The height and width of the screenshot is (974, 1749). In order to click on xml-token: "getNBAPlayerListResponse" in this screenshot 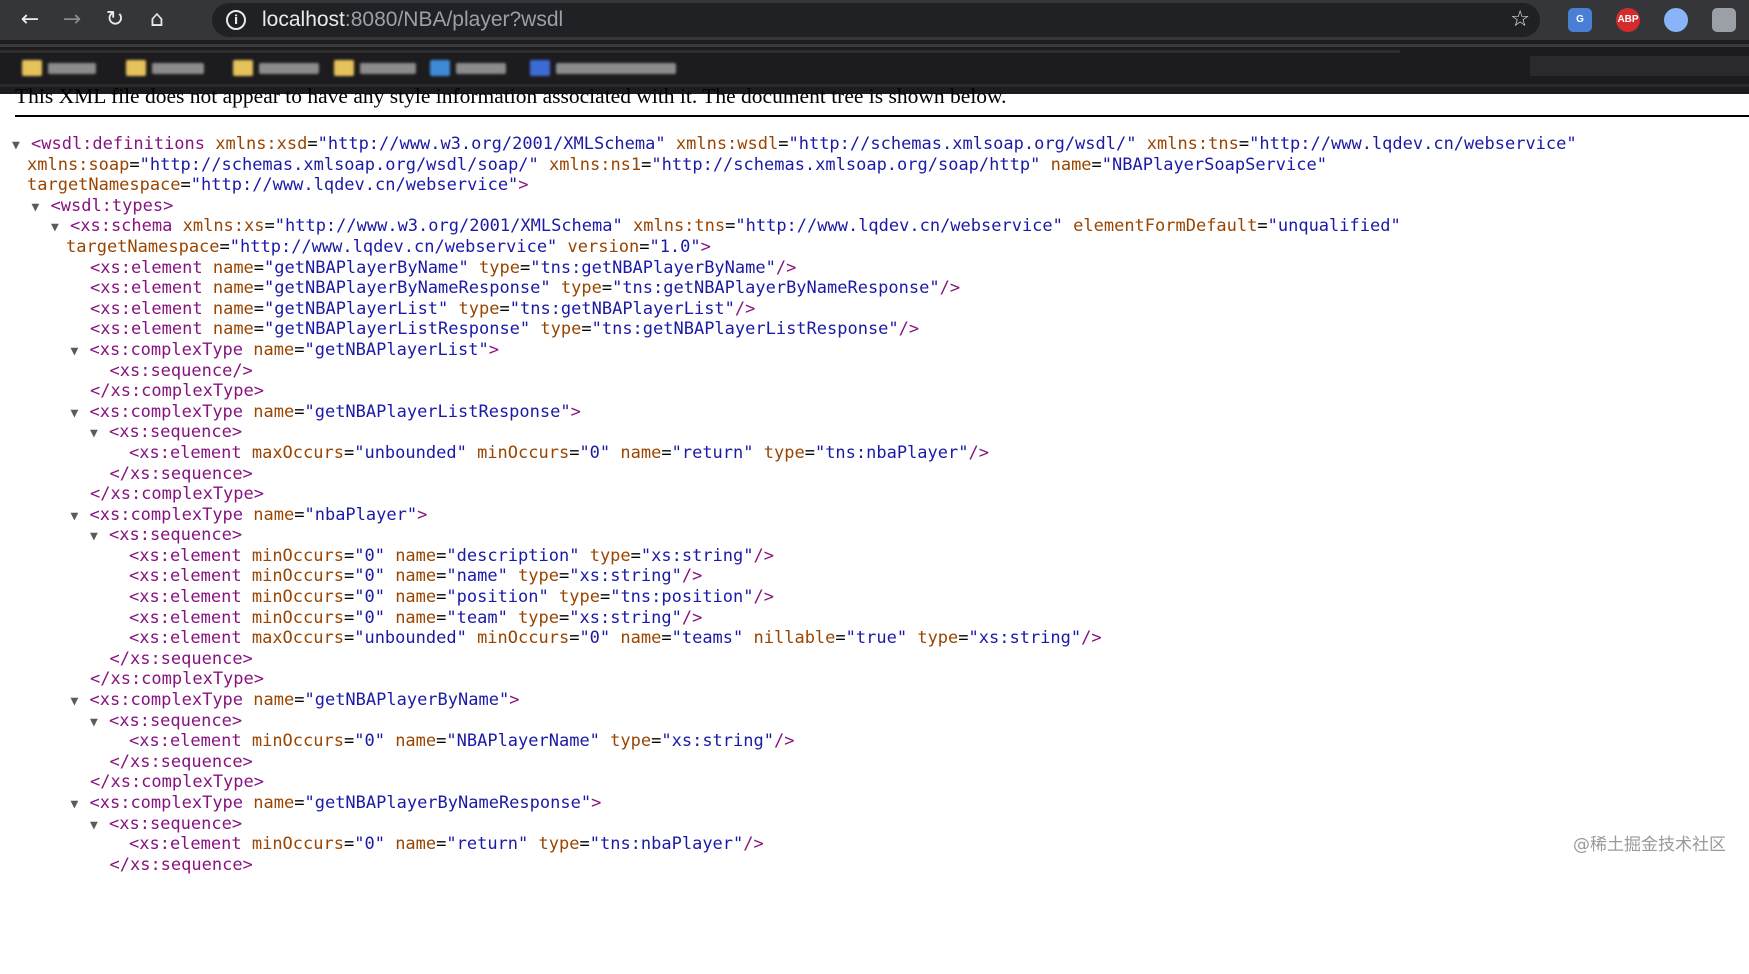, I will do `click(437, 411)`.